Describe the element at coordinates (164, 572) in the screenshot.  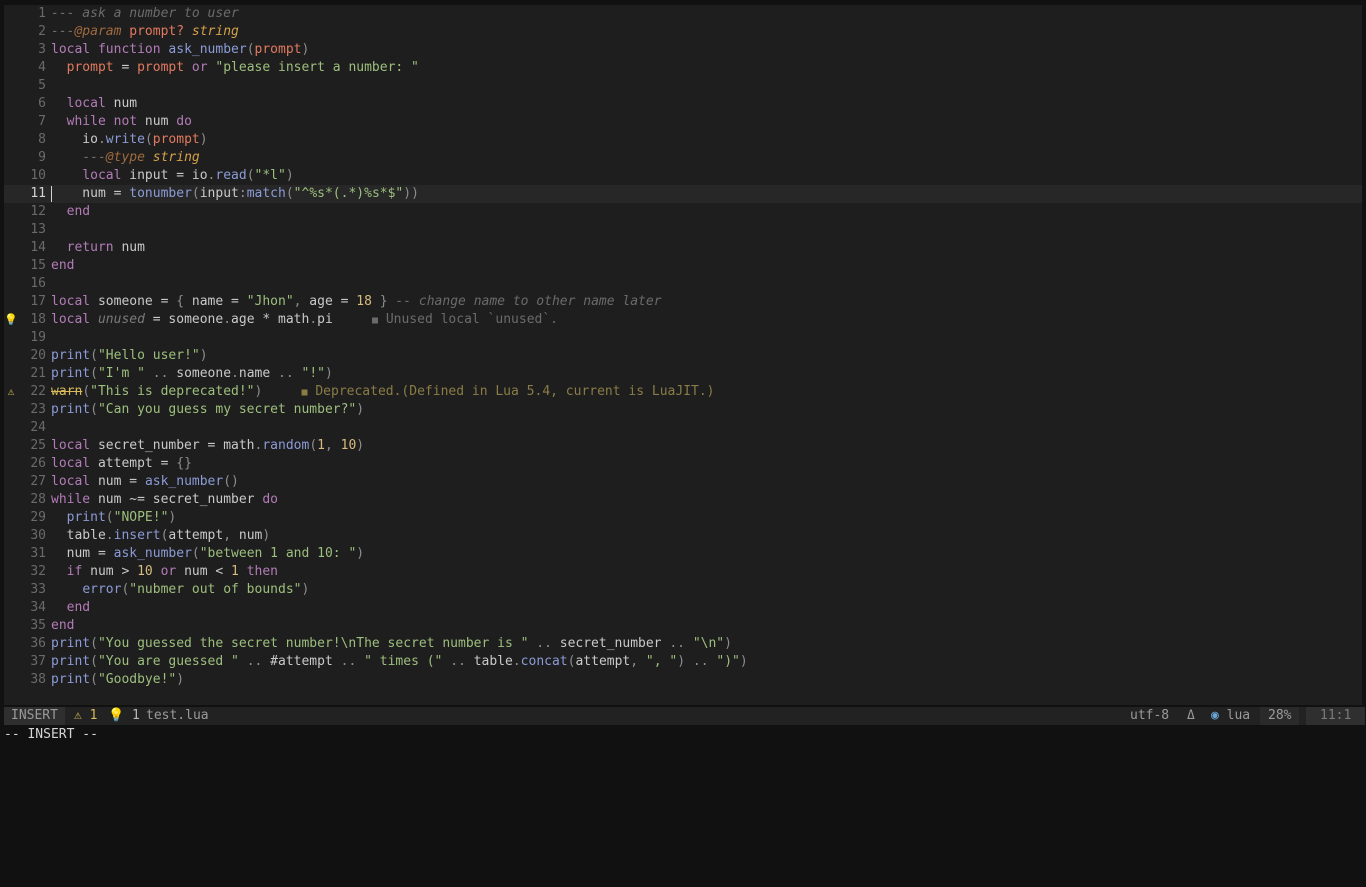
I see `code-text: if num > 10 or num < 1 then` at that location.